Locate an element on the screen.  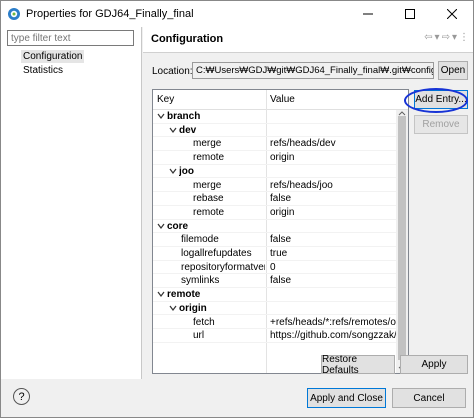
minimize-button is located at coordinates (368, 14).